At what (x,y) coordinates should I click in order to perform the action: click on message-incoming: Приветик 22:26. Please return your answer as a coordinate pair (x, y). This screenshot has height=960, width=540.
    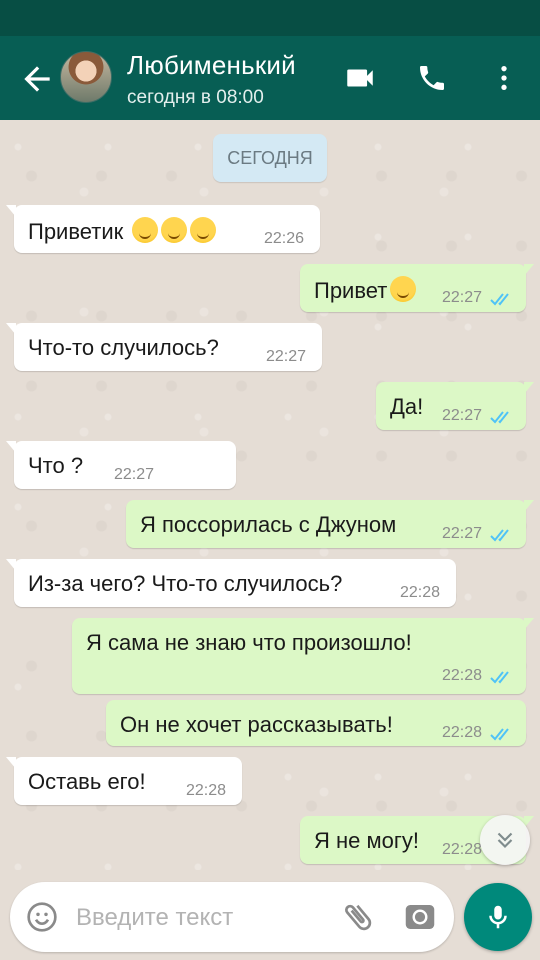
    Looking at the image, I should click on (163, 229).